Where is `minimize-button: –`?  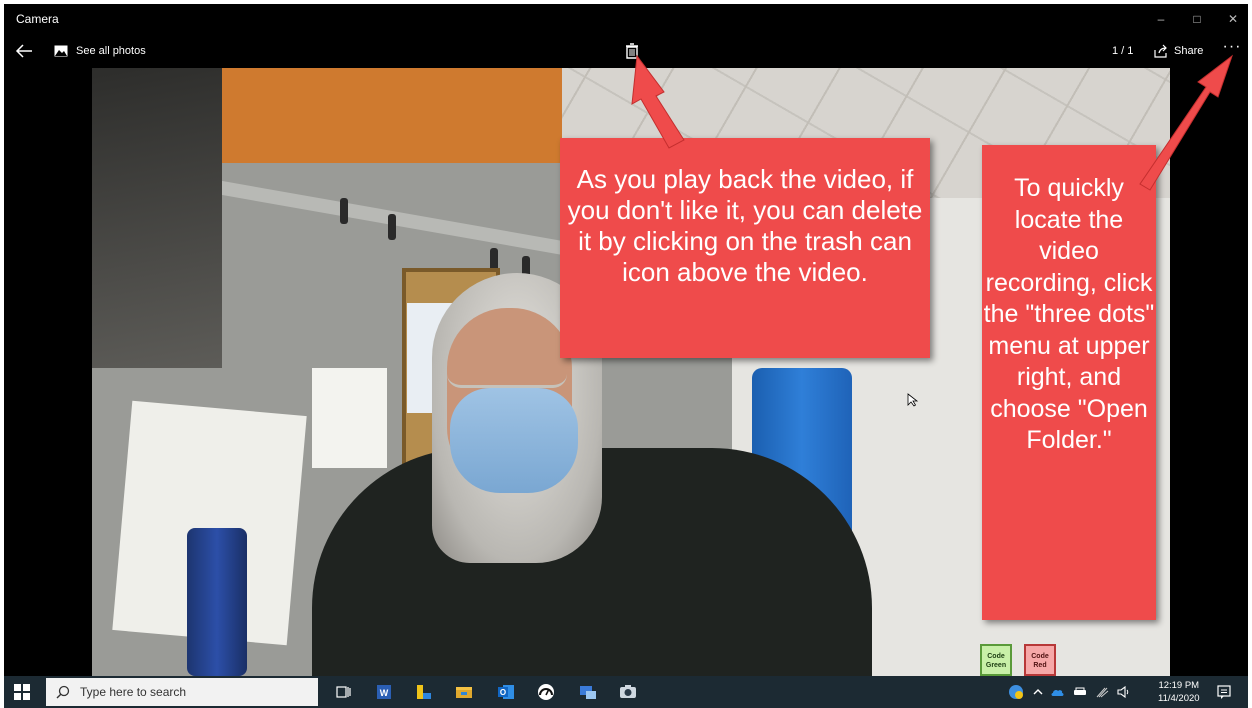
minimize-button: – is located at coordinates (1161, 19).